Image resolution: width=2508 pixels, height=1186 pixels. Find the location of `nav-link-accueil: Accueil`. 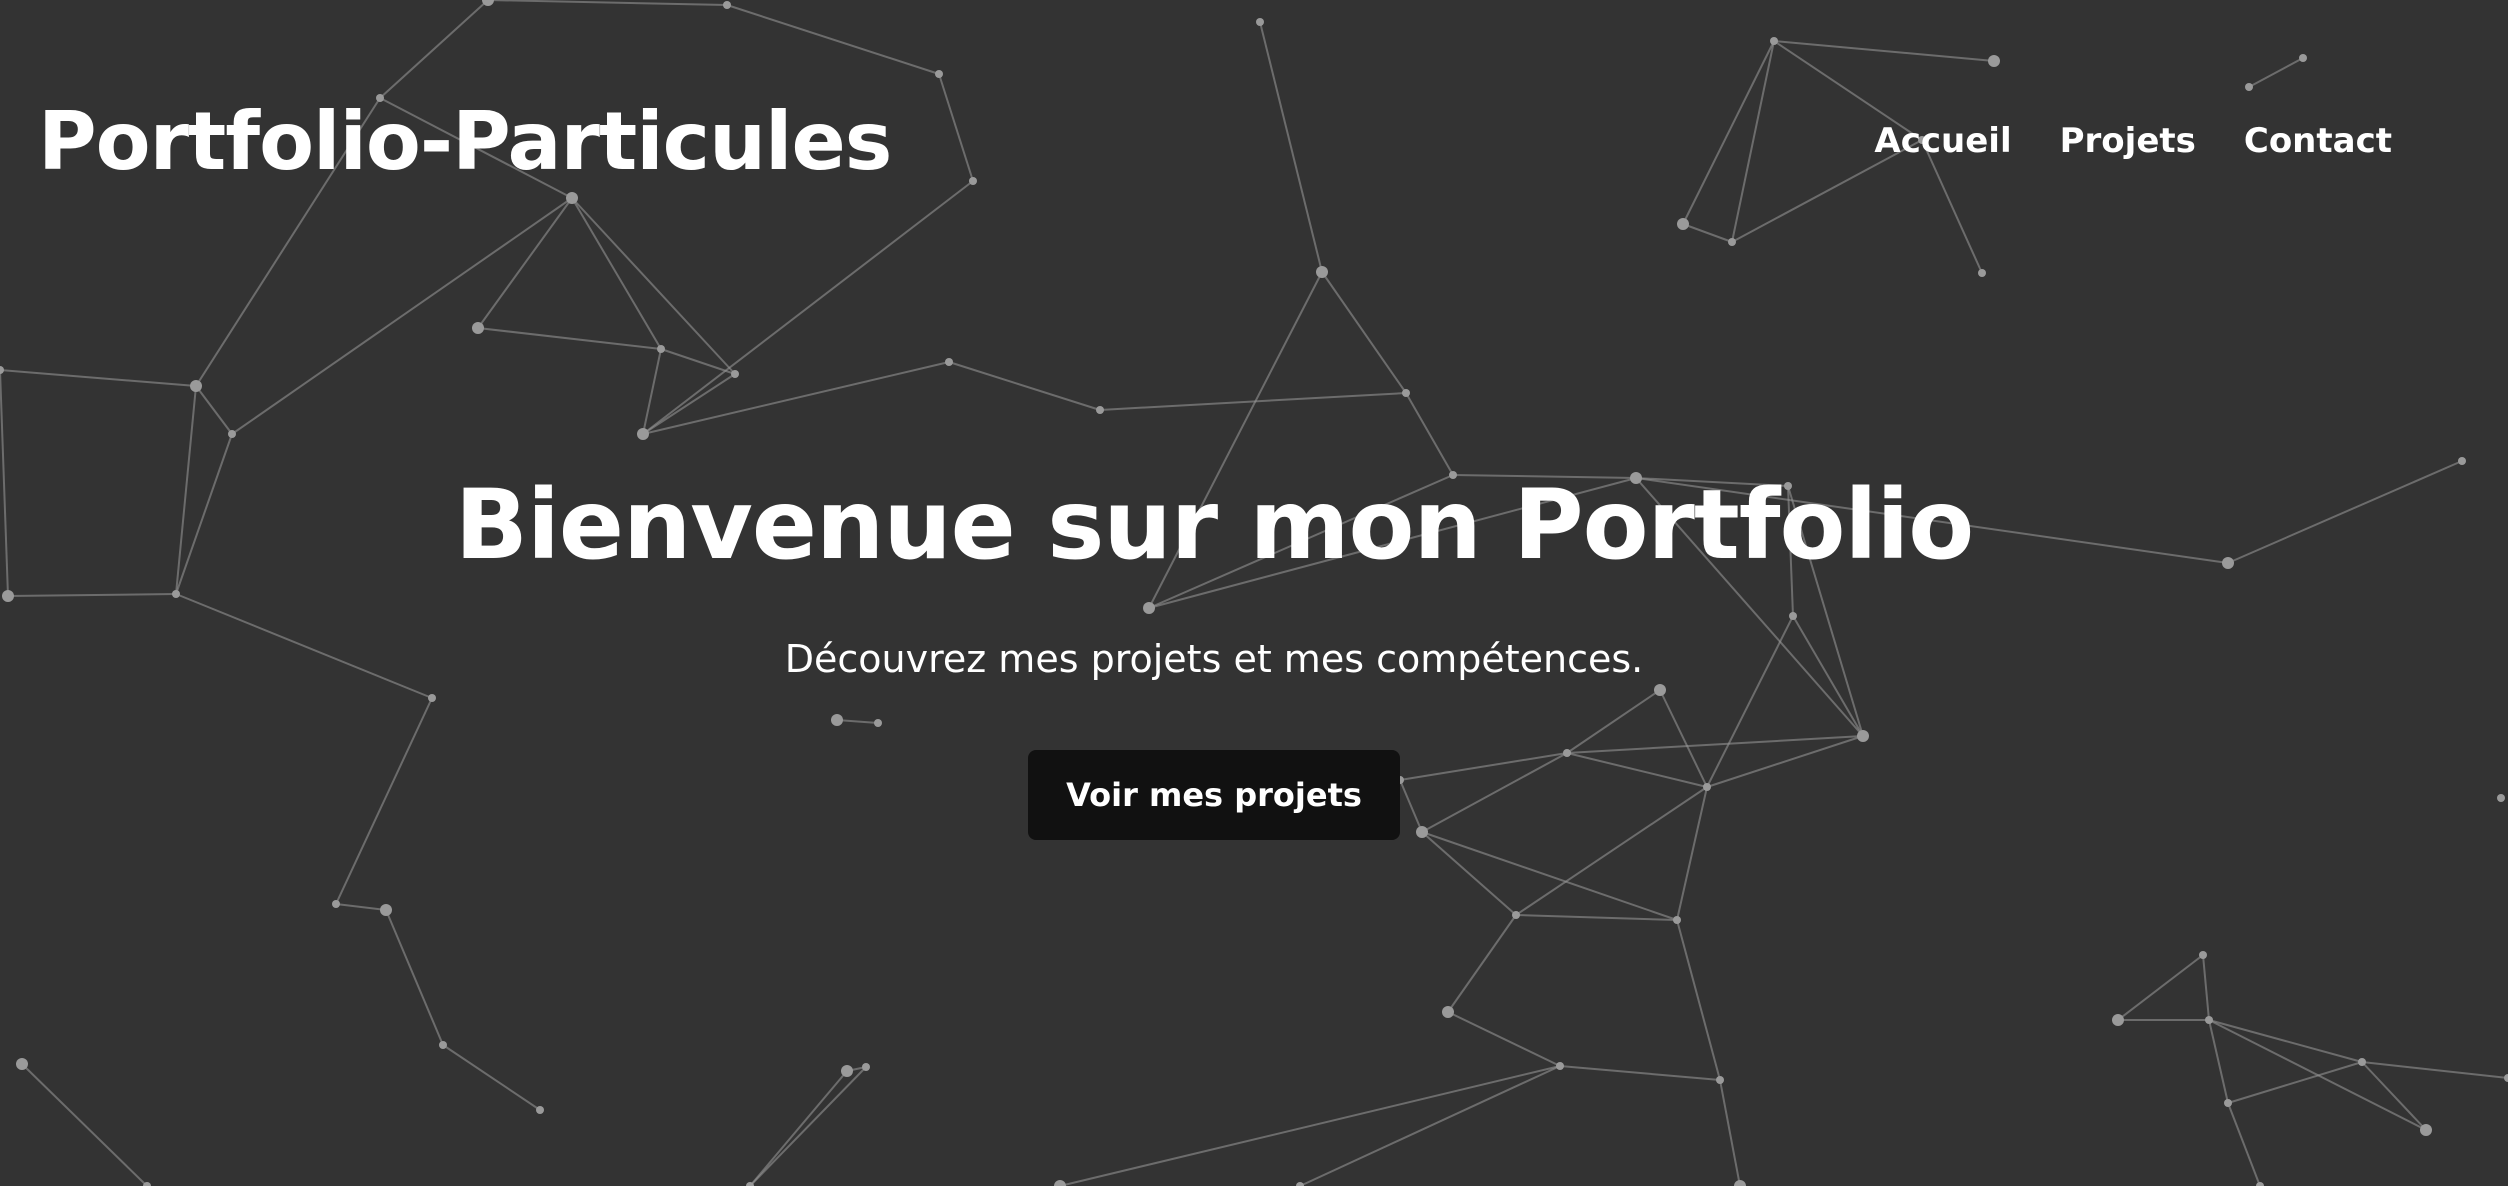

nav-link-accueil: Accueil is located at coordinates (1942, 141).